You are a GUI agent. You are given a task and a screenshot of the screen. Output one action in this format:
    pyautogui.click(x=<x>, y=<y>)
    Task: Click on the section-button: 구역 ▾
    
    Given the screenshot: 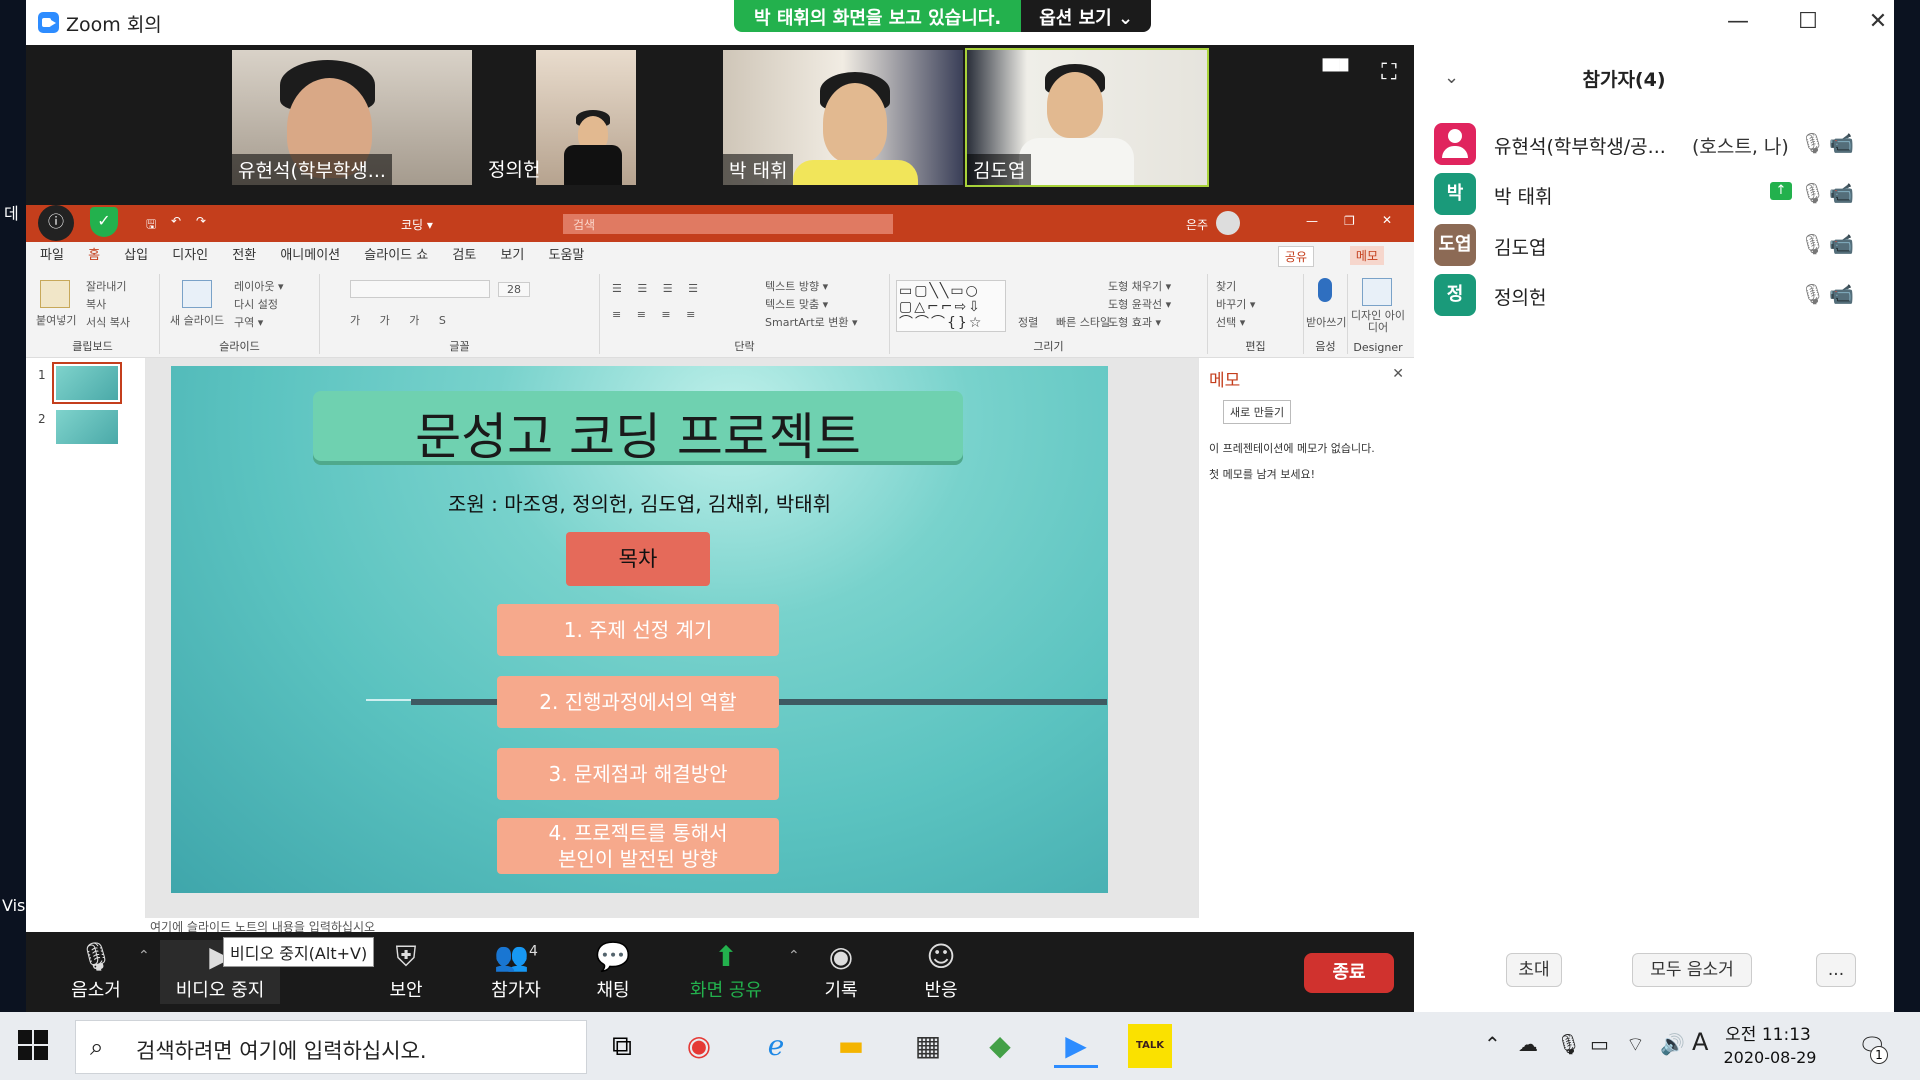 What is the action you would take?
    pyautogui.click(x=248, y=322)
    